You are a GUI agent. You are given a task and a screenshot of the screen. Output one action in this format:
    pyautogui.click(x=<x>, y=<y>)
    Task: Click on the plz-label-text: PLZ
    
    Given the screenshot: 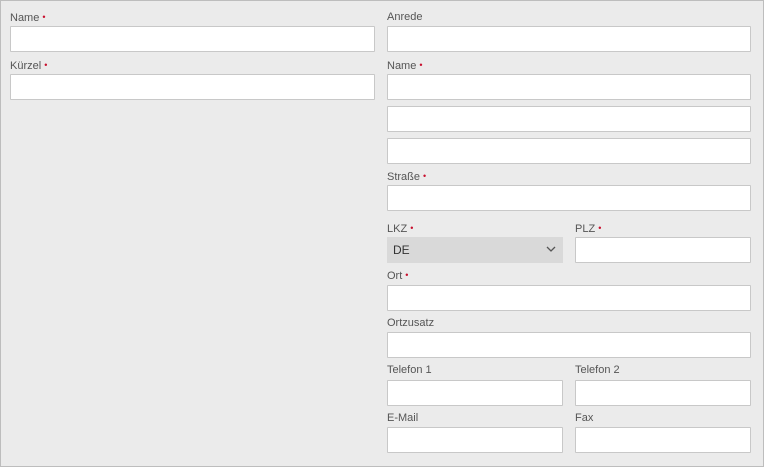 What is the action you would take?
    pyautogui.click(x=585, y=229)
    